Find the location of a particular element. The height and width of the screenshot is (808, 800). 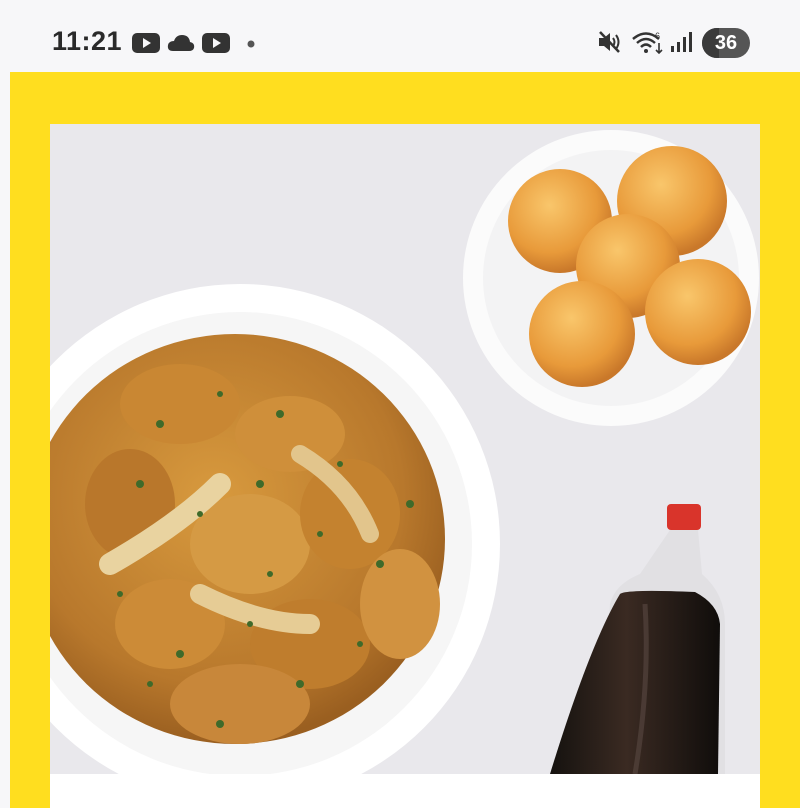

promo-details-card is located at coordinates (405, 791).